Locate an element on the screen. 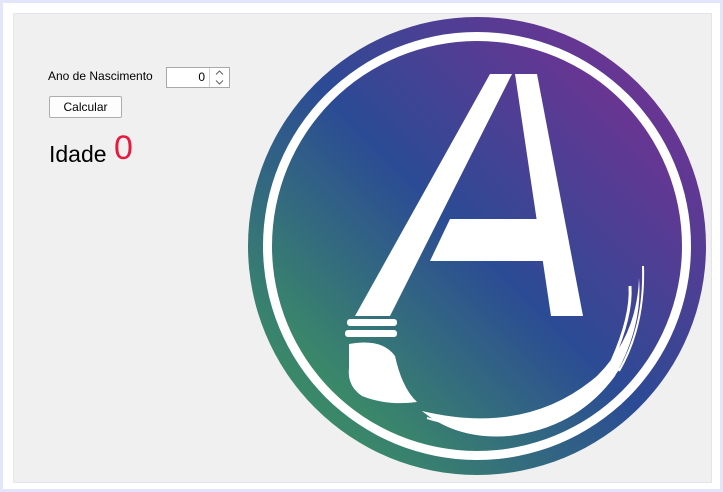 The width and height of the screenshot is (723, 492). birth-year-spinner: 0 is located at coordinates (198, 77).